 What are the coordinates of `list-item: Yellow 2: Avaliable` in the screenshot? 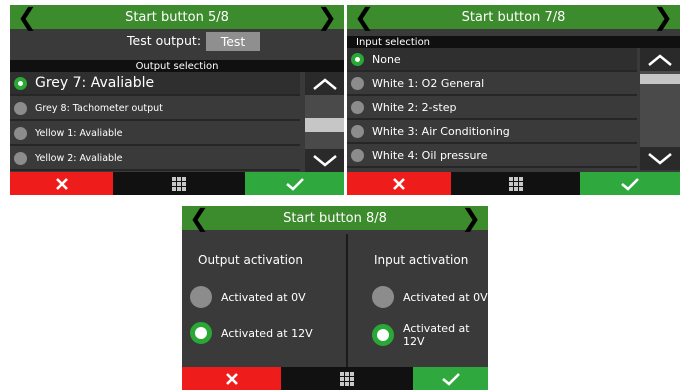 It's located at (155, 159).